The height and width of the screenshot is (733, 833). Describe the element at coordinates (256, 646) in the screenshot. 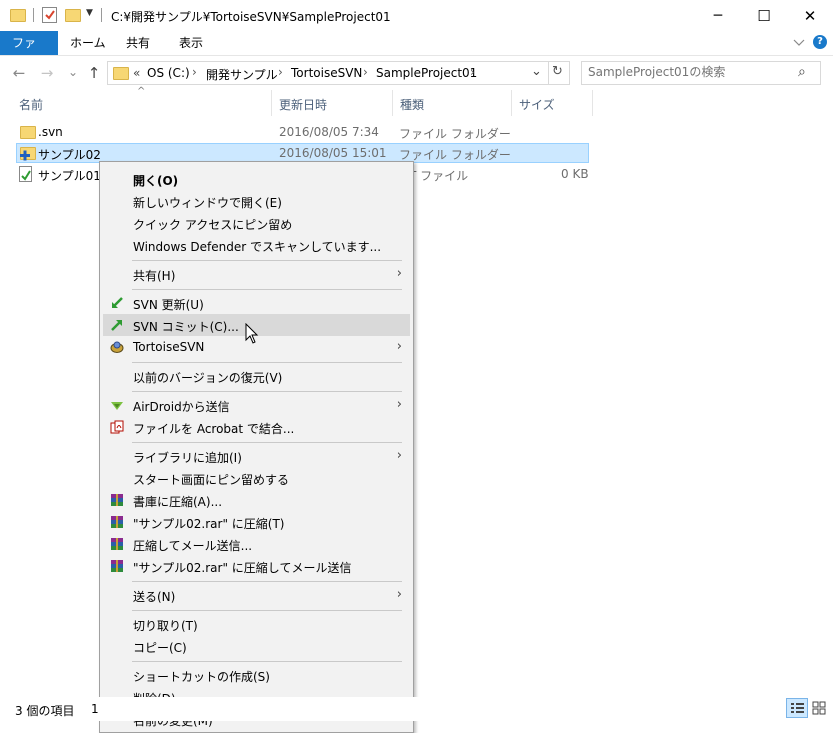

I see `menu-item-copy: コピー(C)` at that location.